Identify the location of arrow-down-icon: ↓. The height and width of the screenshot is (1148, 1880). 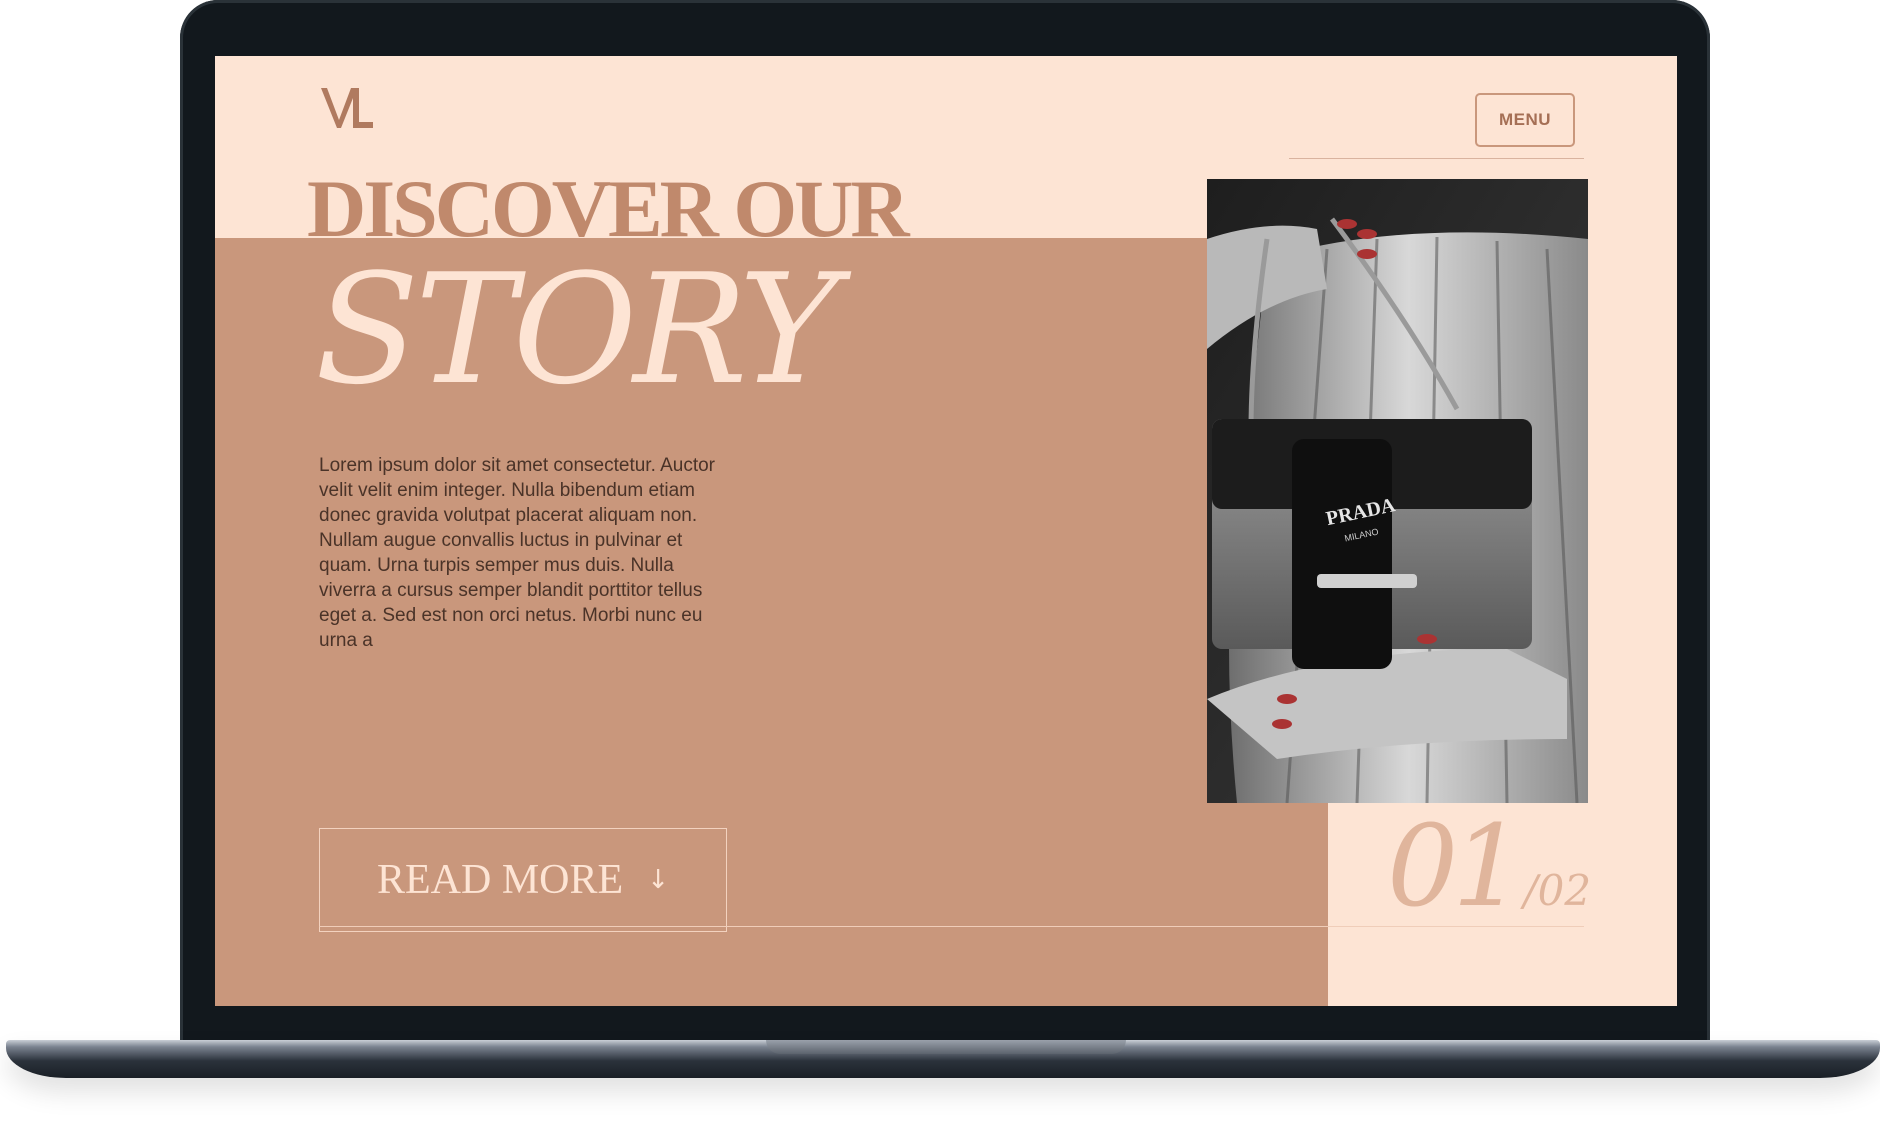
(658, 880).